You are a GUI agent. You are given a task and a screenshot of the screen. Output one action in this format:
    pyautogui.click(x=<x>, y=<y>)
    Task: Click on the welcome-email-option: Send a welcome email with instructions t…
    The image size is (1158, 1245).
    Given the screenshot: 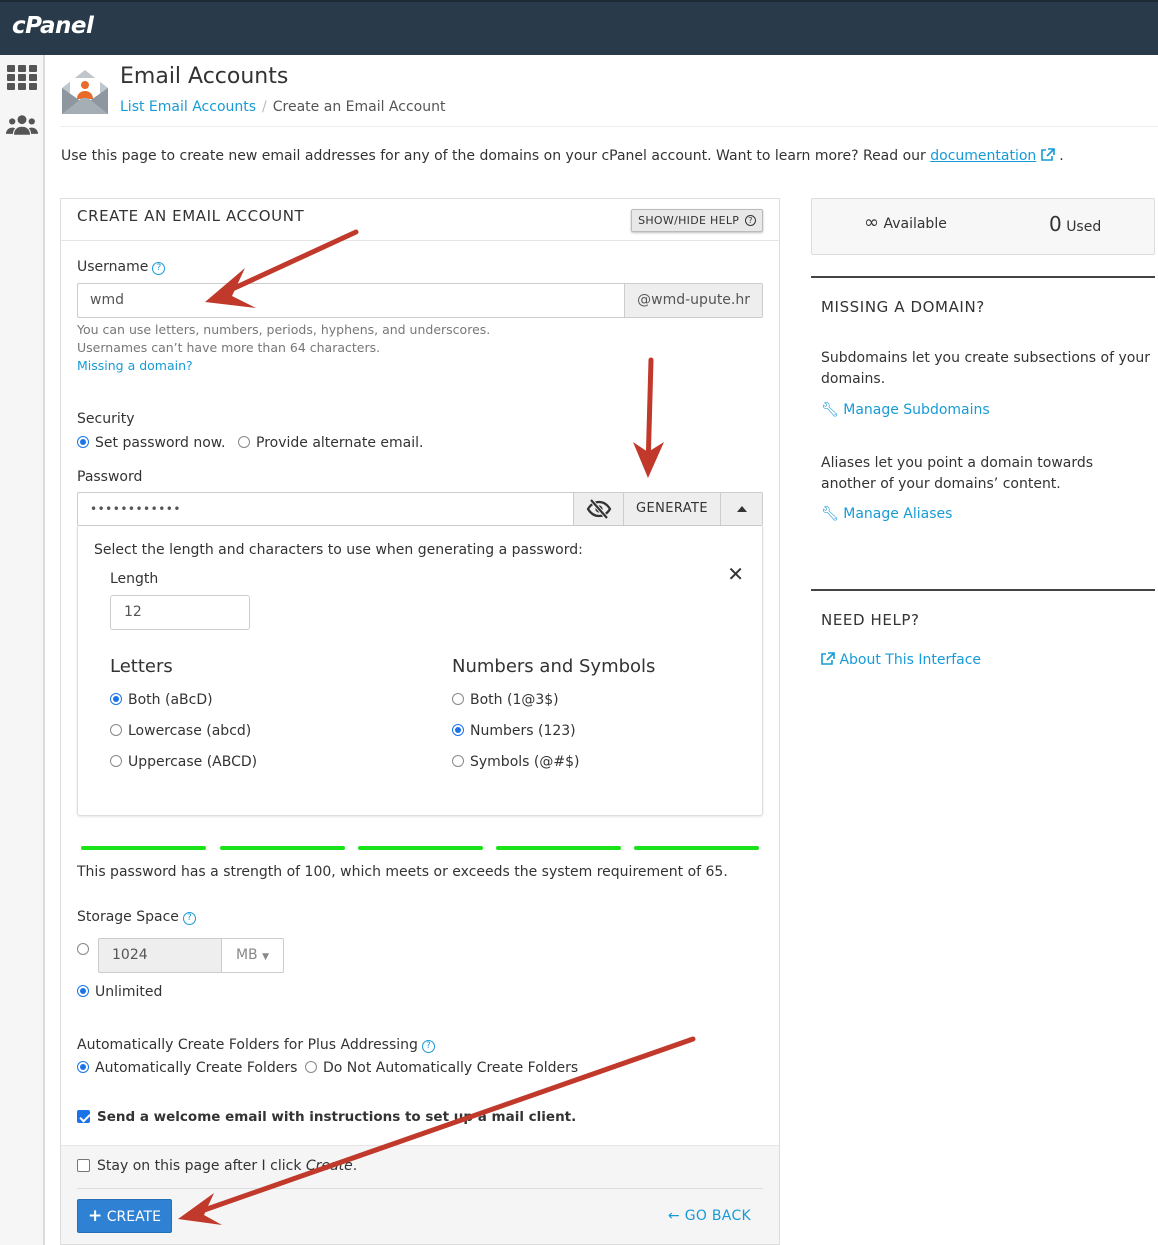 What is the action you would take?
    pyautogui.click(x=326, y=1117)
    